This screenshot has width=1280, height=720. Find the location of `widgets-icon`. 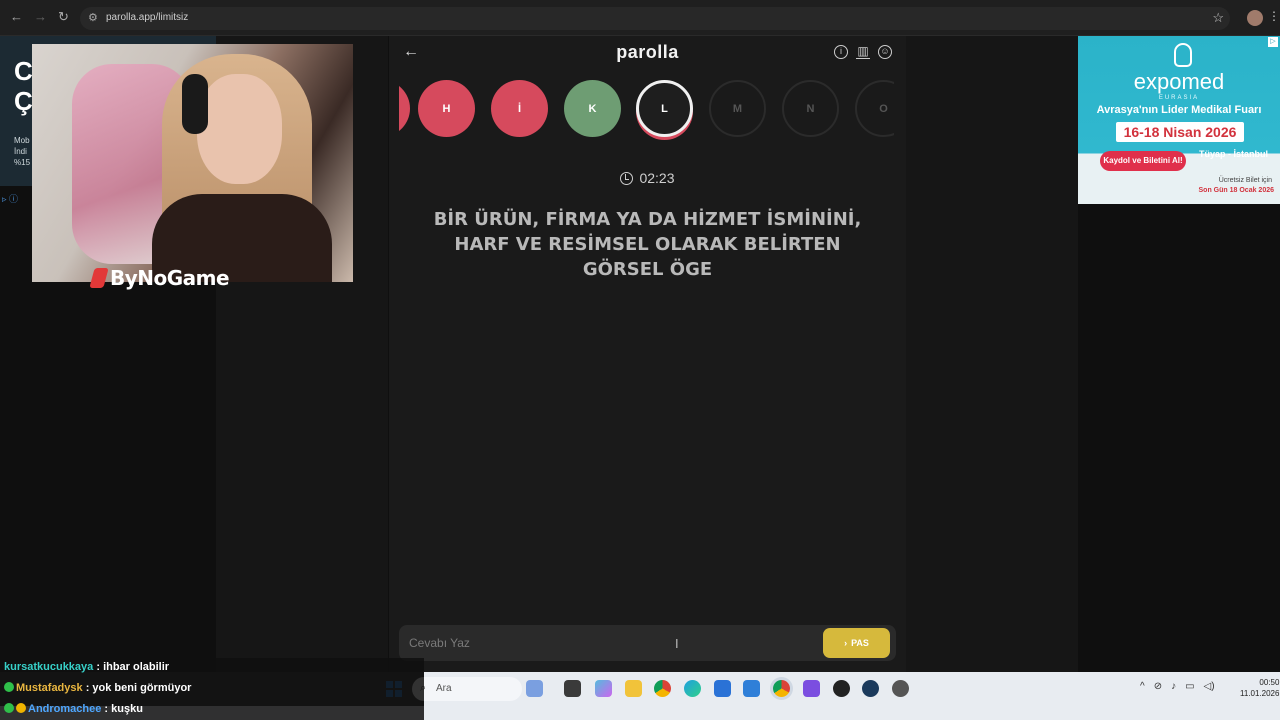

widgets-icon is located at coordinates (534, 688).